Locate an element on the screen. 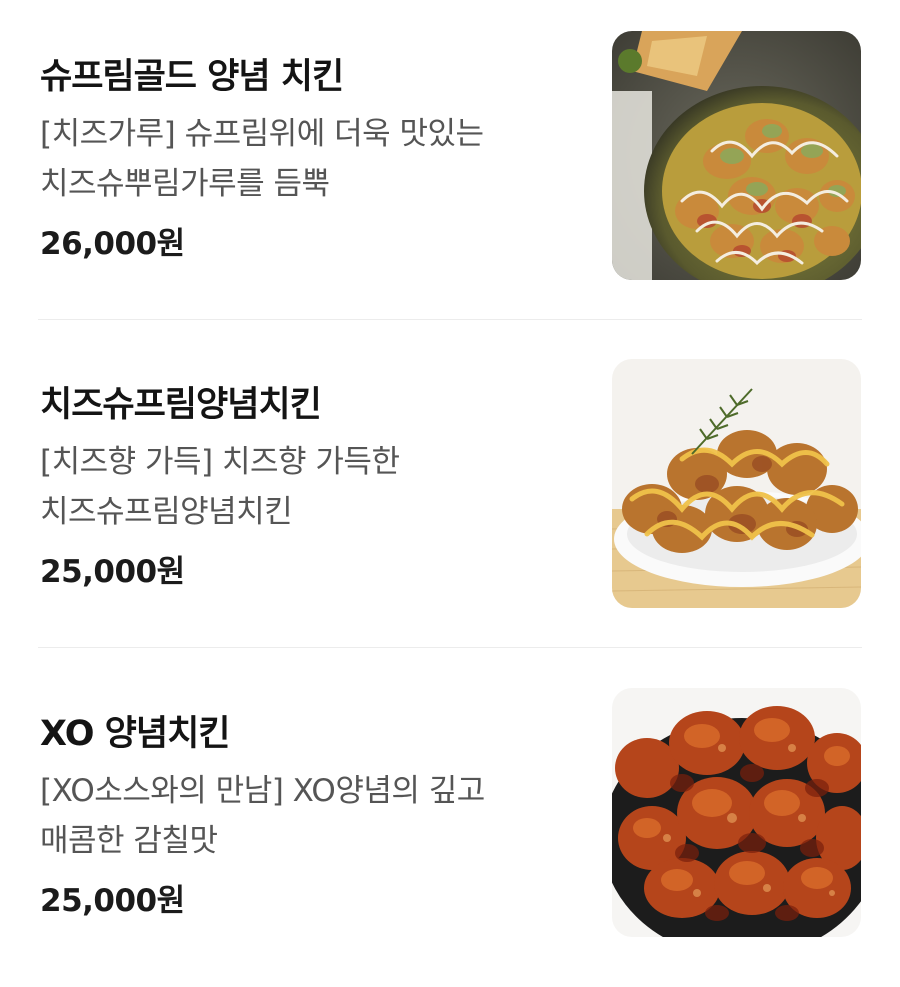  menu-item-description: [XO소스와의 만남] XO양념의 깊고 매콤한 감칠맛 is located at coordinates (262, 816).